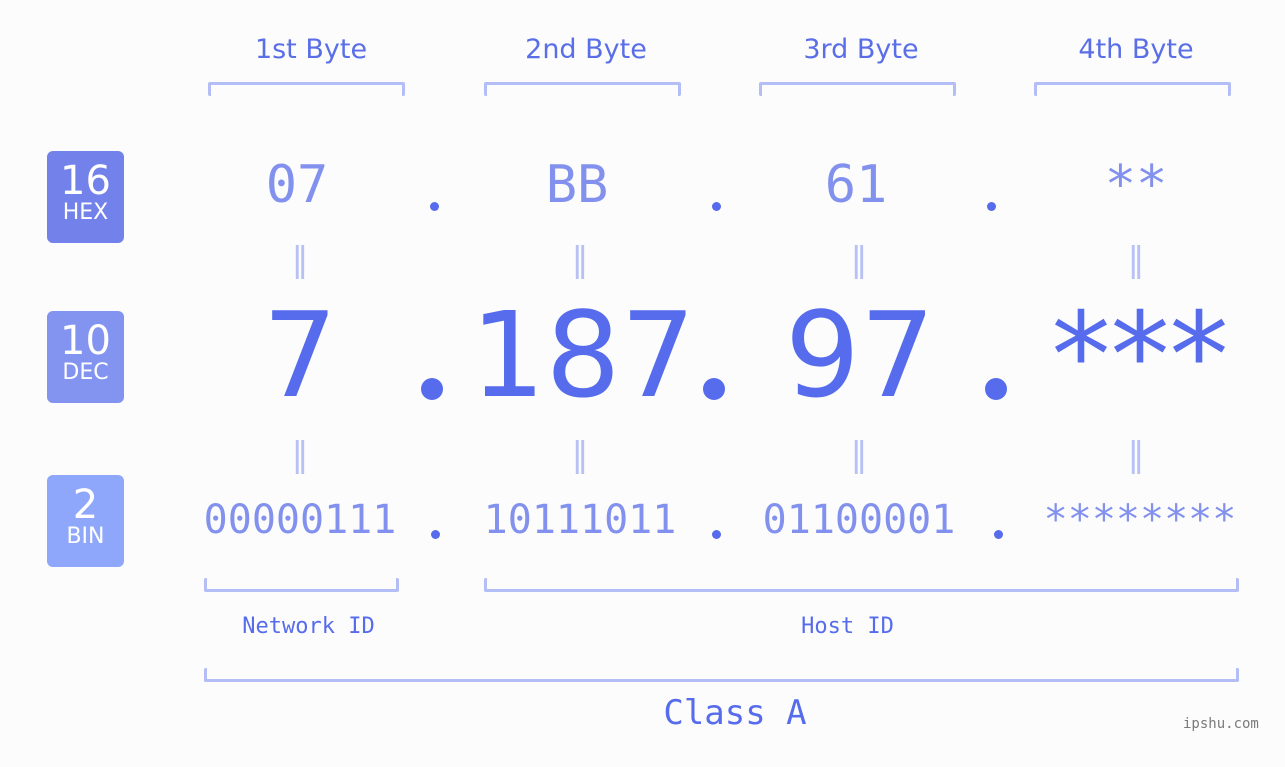 This screenshot has width=1285, height=767. I want to click on bin-badge: 2 BIN, so click(85, 521).